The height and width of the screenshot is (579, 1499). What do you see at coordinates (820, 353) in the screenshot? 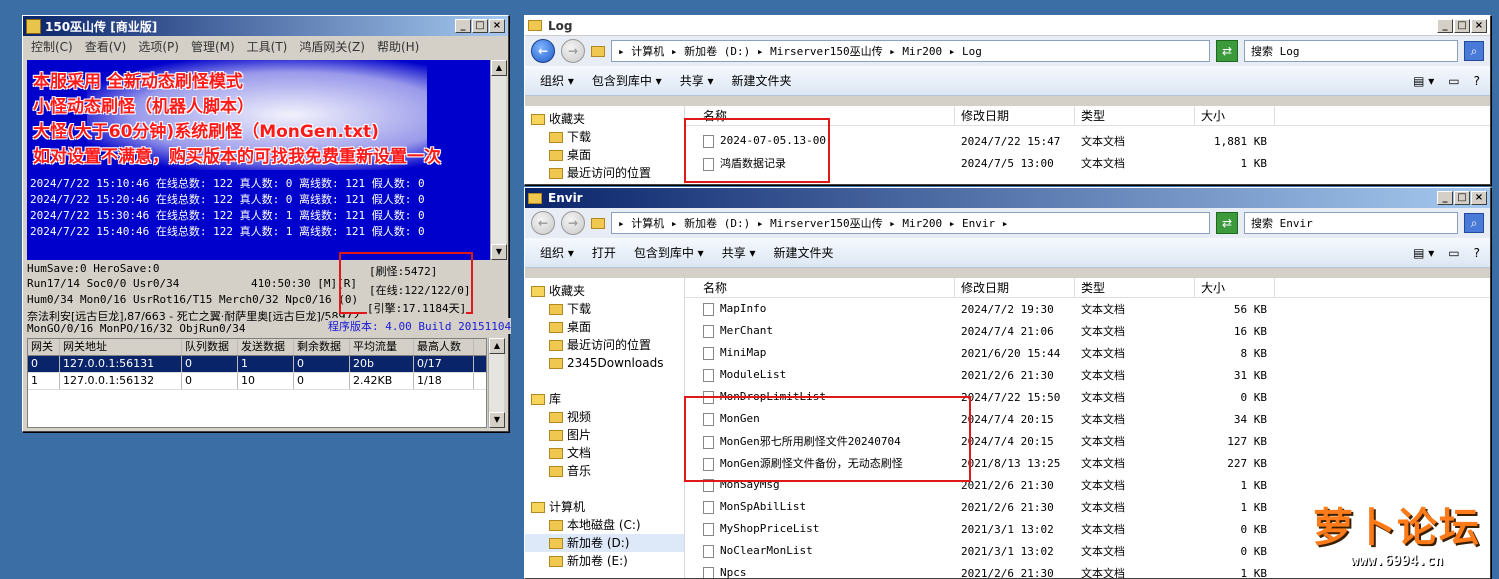
I see `file-name: MiniMap` at bounding box center [820, 353].